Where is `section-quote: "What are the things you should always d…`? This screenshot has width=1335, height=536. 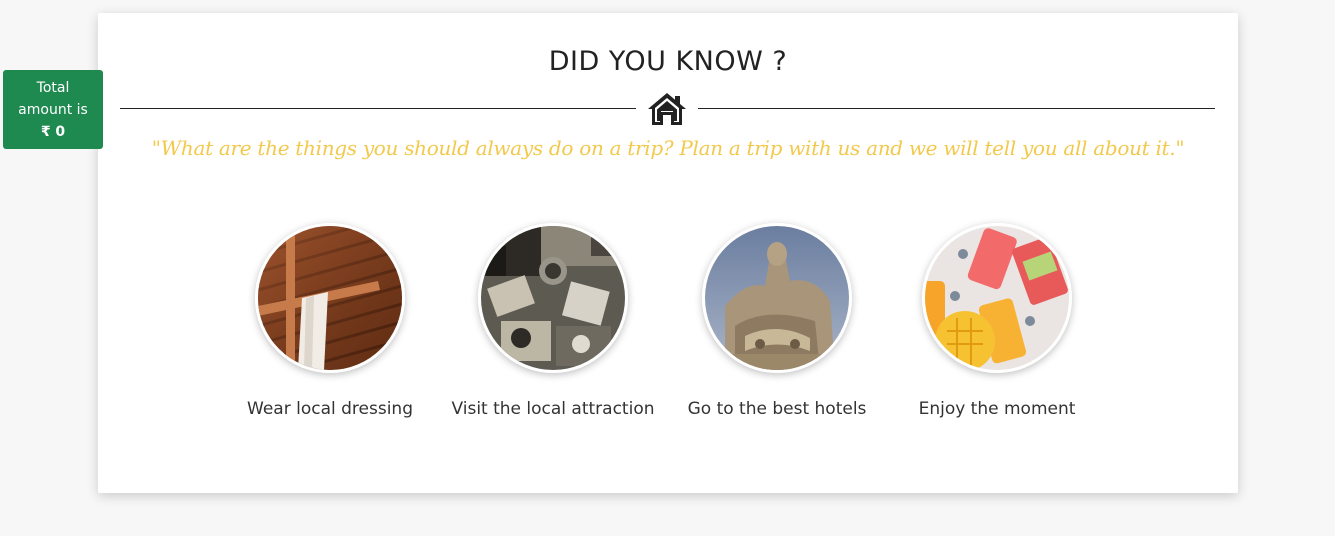 section-quote: "What are the things you should always d… is located at coordinates (668, 148).